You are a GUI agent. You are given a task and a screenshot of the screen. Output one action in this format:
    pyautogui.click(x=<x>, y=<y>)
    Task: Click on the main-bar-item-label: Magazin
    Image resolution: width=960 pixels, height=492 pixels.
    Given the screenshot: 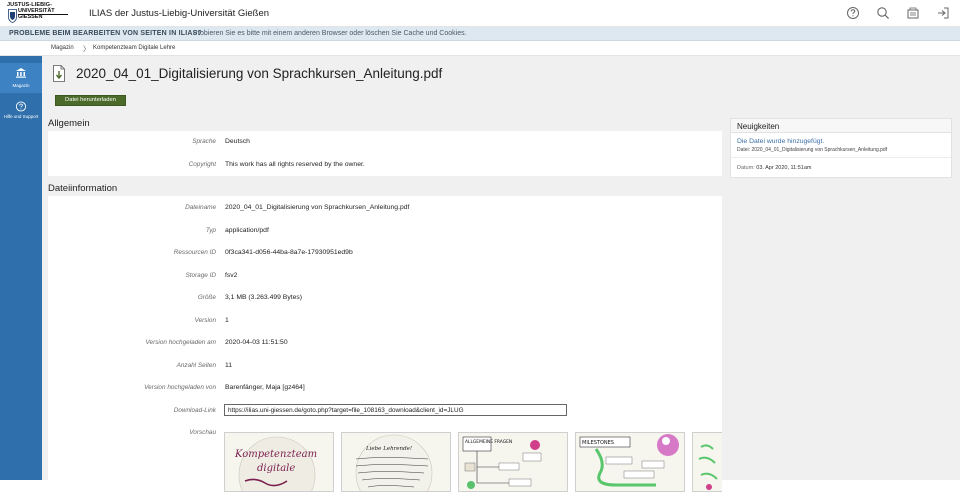 What is the action you would take?
    pyautogui.click(x=21, y=85)
    